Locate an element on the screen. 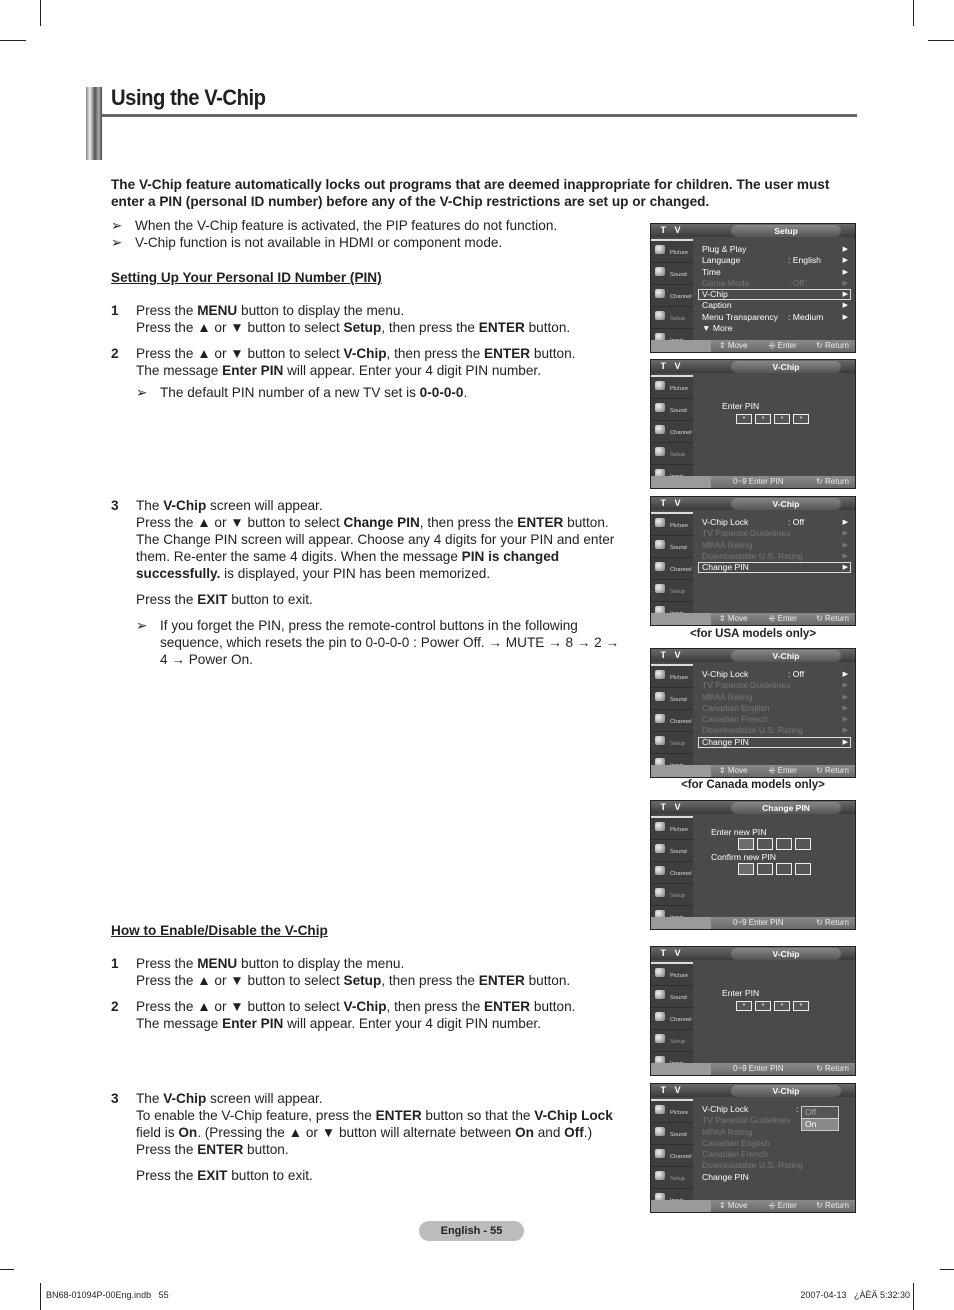 This screenshot has width=954, height=1310. menu-item: V-Chip ▶ is located at coordinates (774, 295).